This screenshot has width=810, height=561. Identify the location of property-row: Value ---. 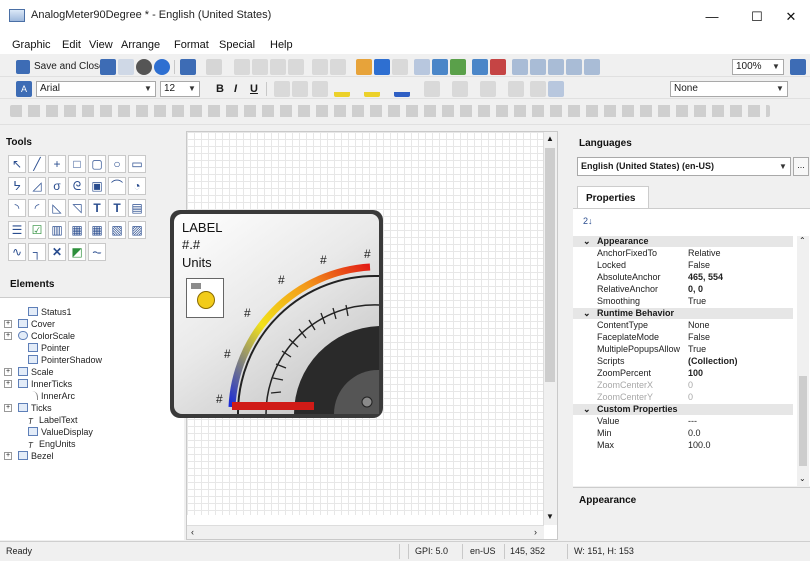
(683, 421).